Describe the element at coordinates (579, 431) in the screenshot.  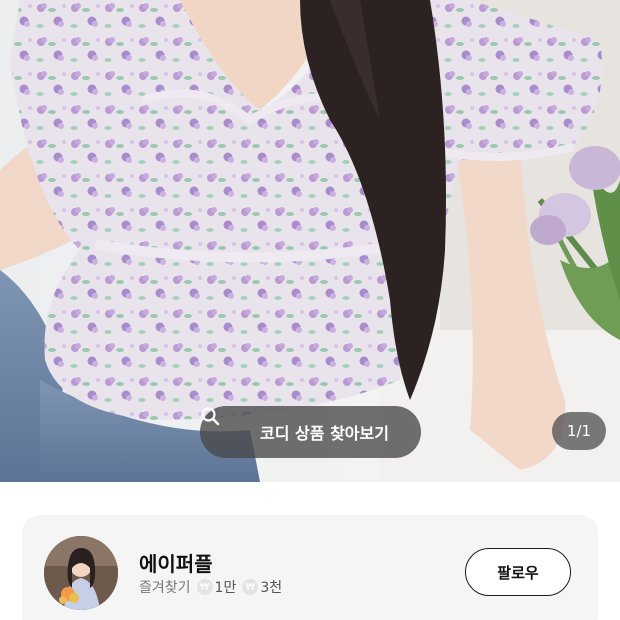
I see `image-page-indicator: 1/1` at that location.